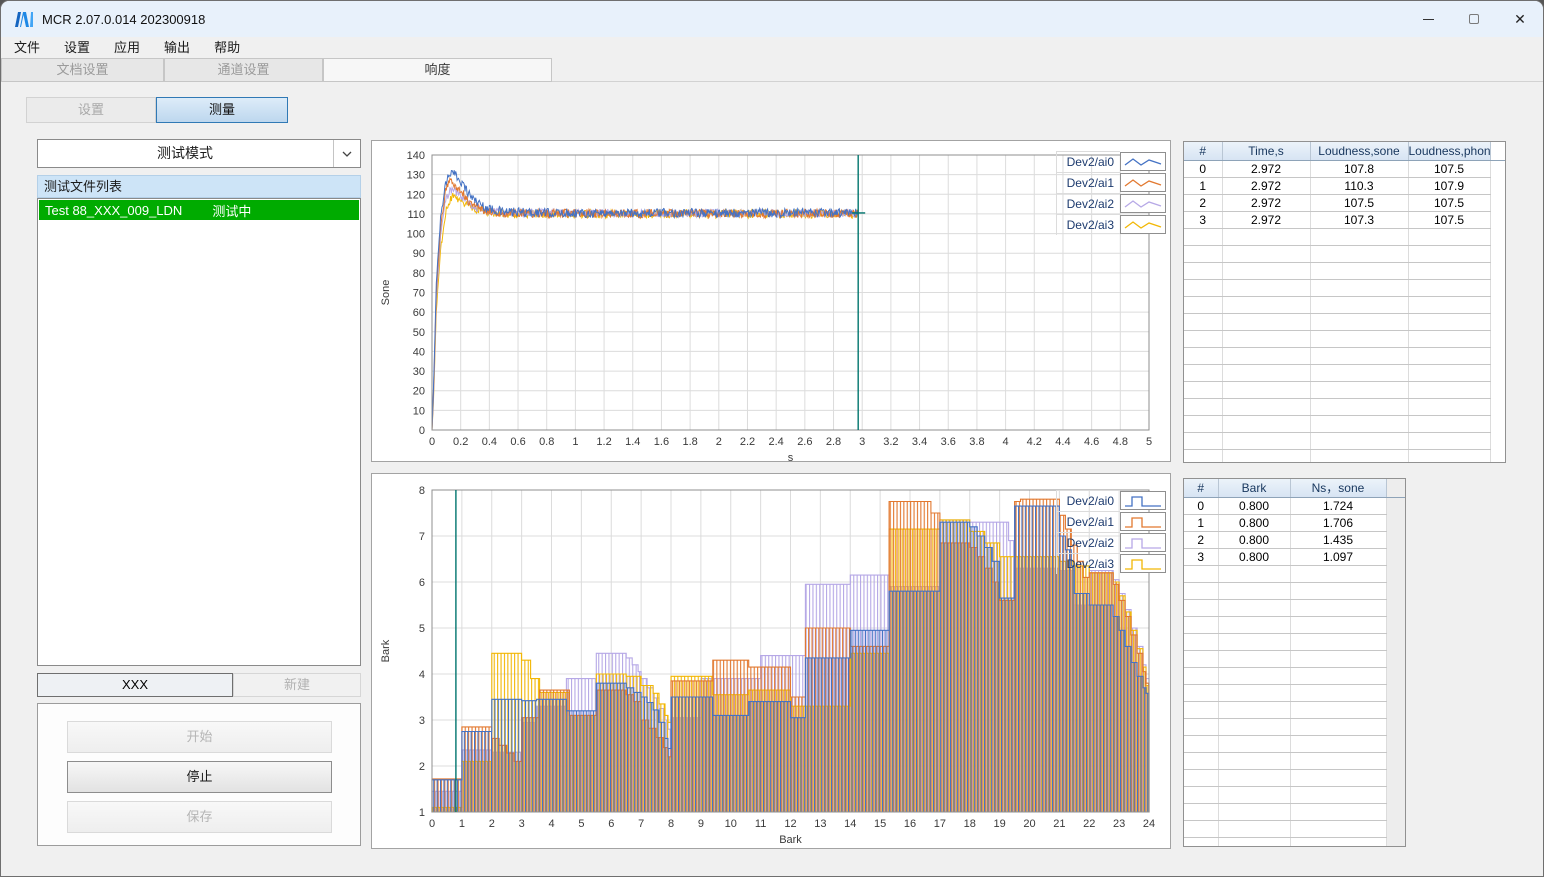 The image size is (1544, 877). I want to click on xxx-button: XXX, so click(135, 685).